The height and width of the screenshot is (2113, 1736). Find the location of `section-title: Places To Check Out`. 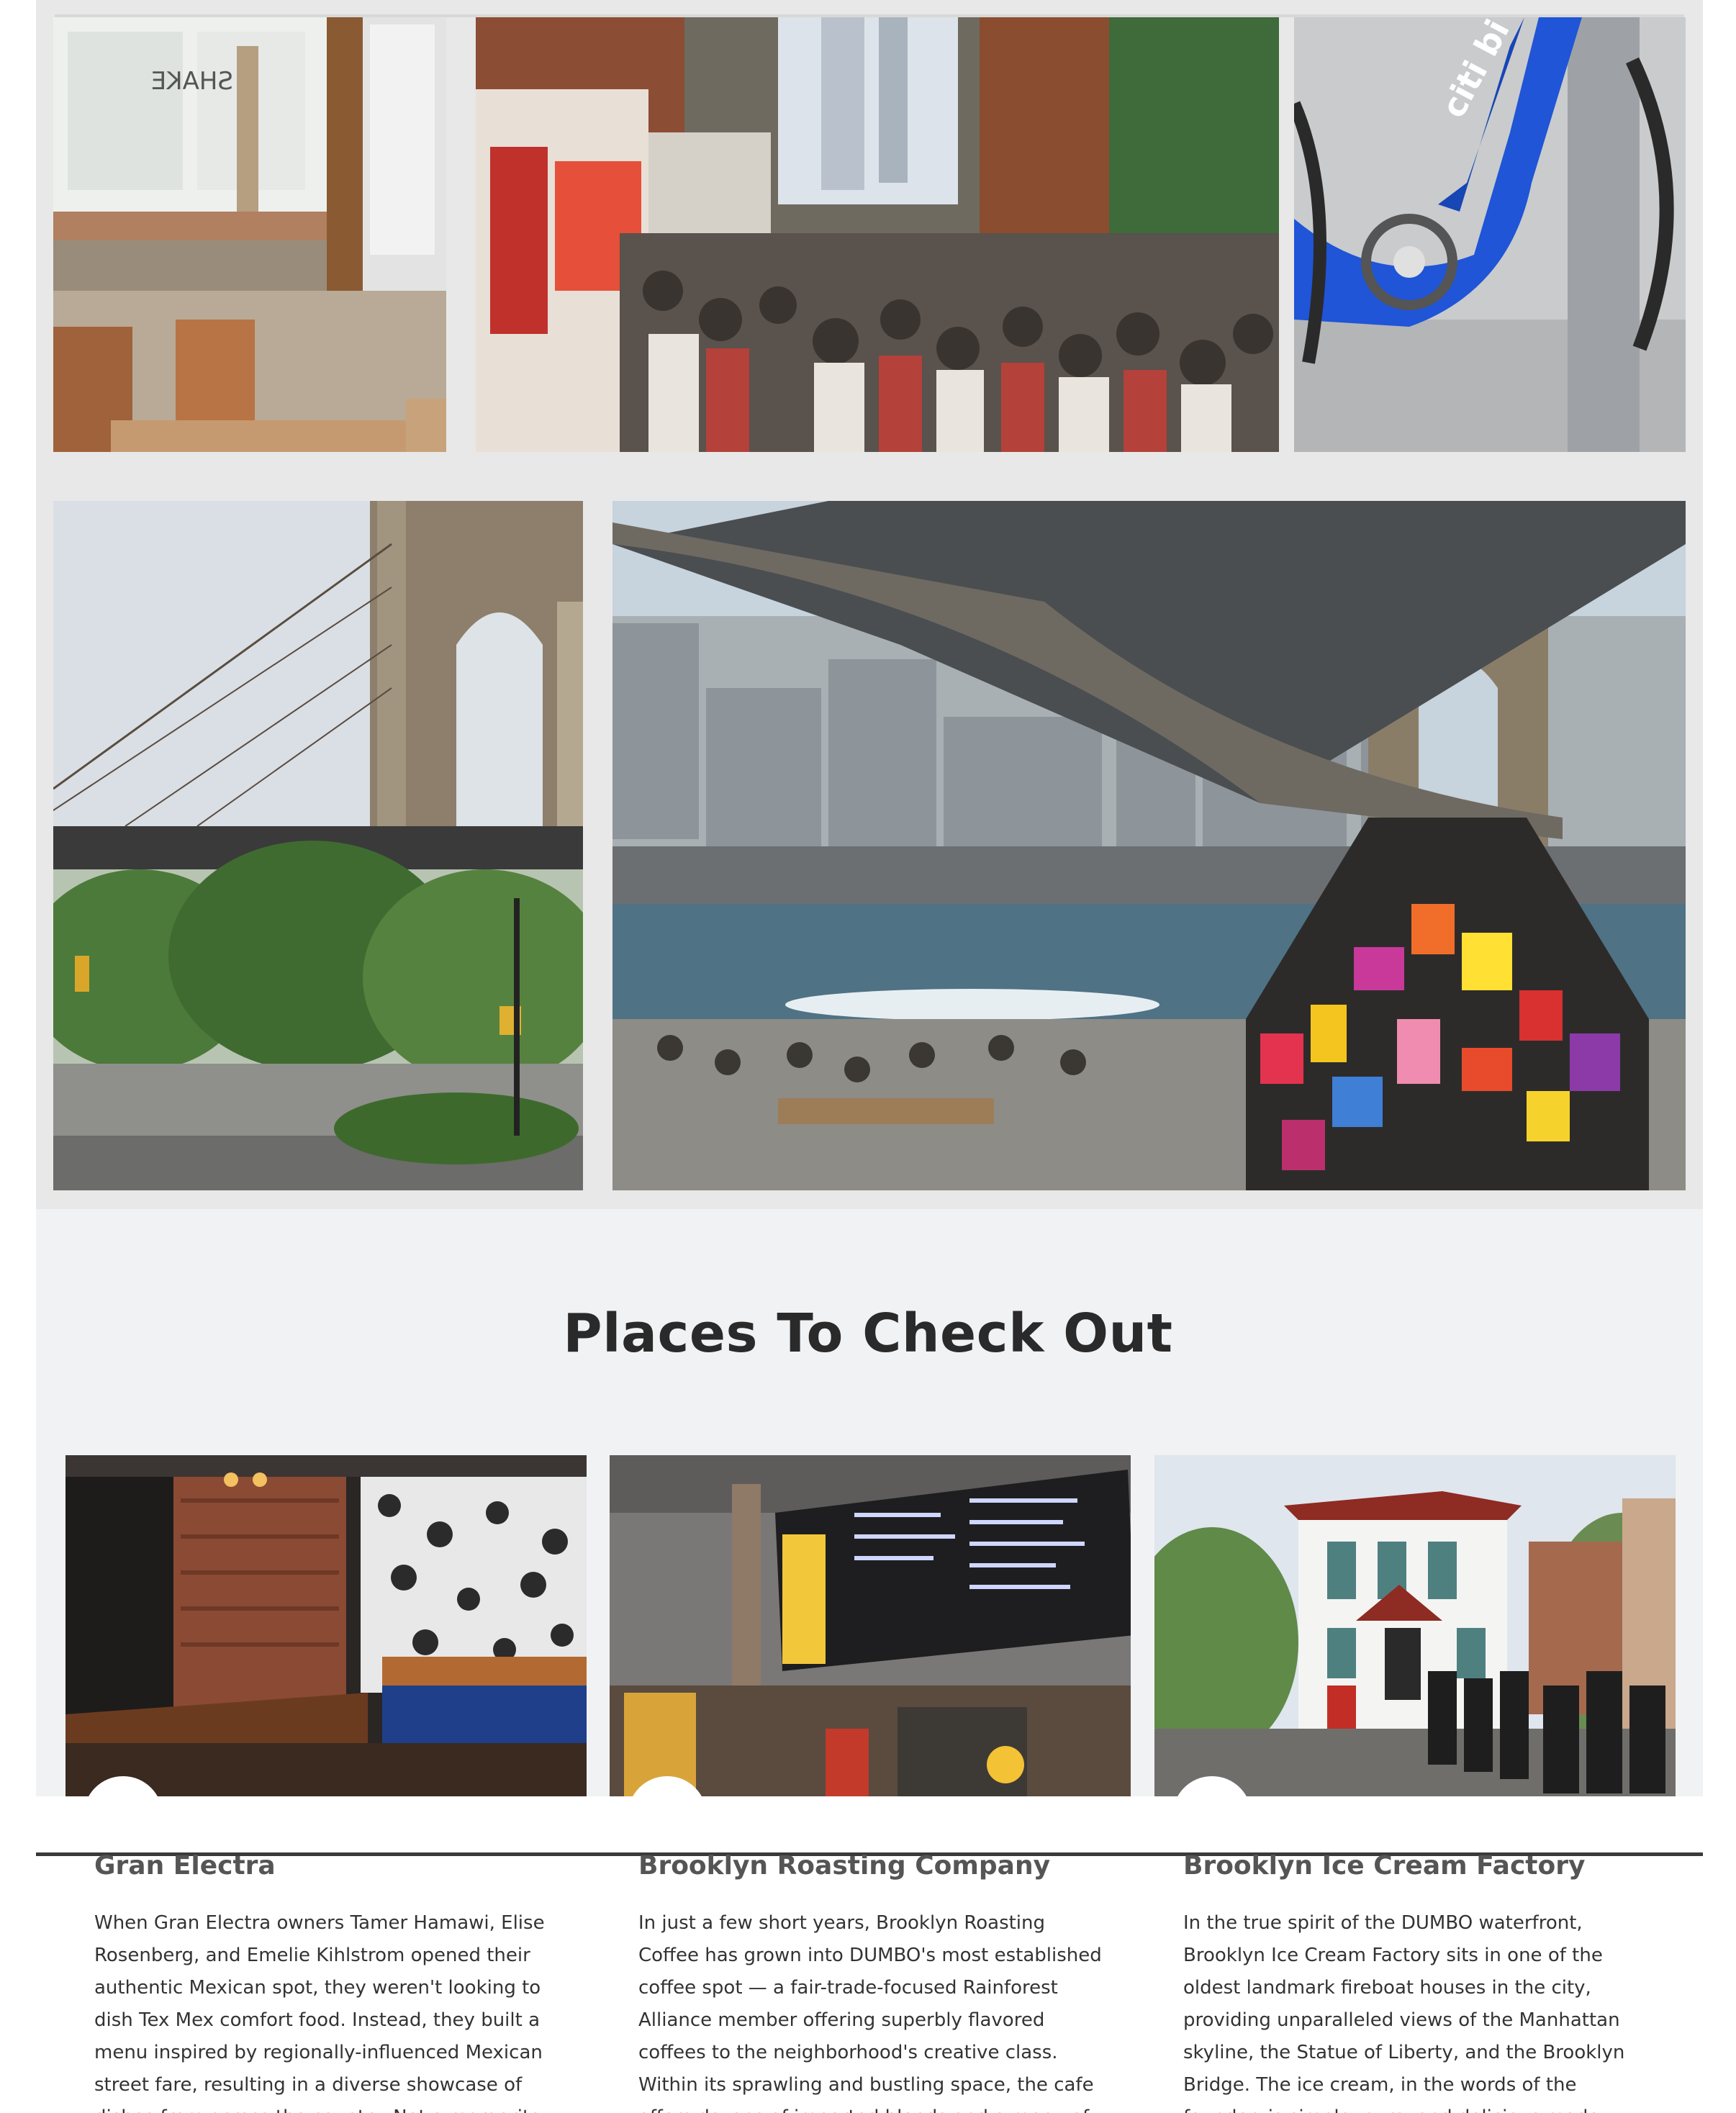

section-title: Places To Check Out is located at coordinates (868, 1334).